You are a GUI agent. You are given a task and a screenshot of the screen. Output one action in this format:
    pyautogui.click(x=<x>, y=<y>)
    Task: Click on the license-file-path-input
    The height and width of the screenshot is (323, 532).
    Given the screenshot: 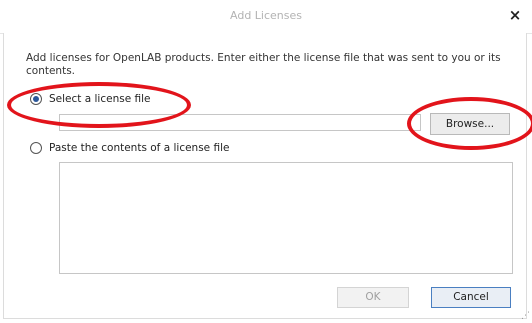 What is the action you would take?
    pyautogui.click(x=240, y=122)
    